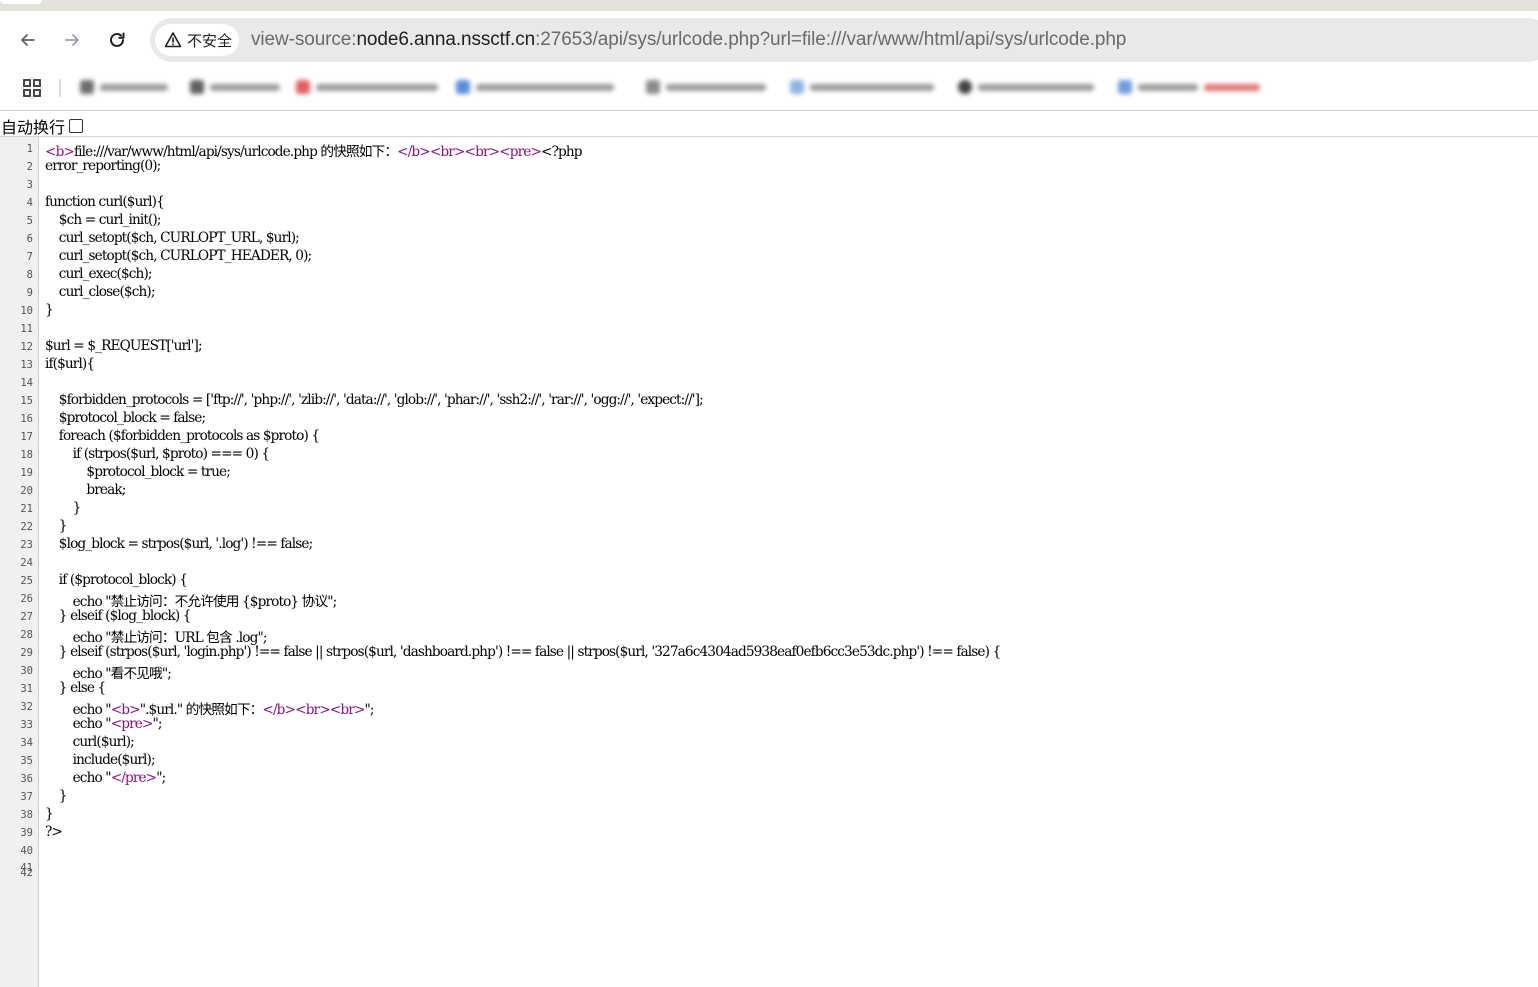  What do you see at coordinates (29, 203) in the screenshot?
I see `line-number: 4` at bounding box center [29, 203].